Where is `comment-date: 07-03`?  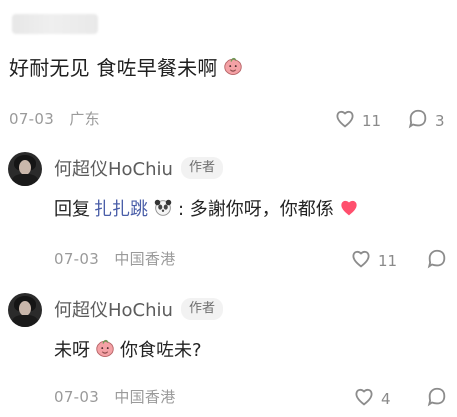
comment-date: 07-03 is located at coordinates (32, 119).